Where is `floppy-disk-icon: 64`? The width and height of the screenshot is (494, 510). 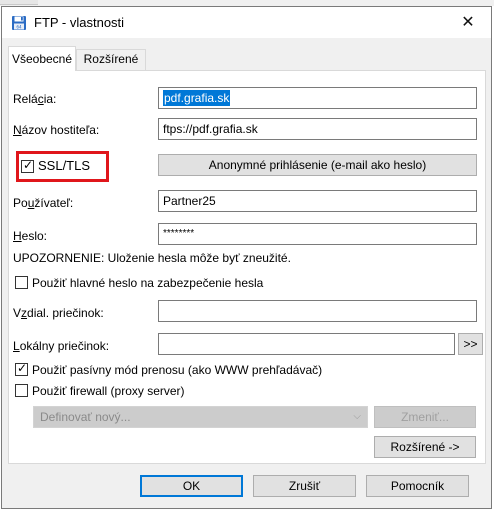 floppy-disk-icon: 64 is located at coordinates (19, 23).